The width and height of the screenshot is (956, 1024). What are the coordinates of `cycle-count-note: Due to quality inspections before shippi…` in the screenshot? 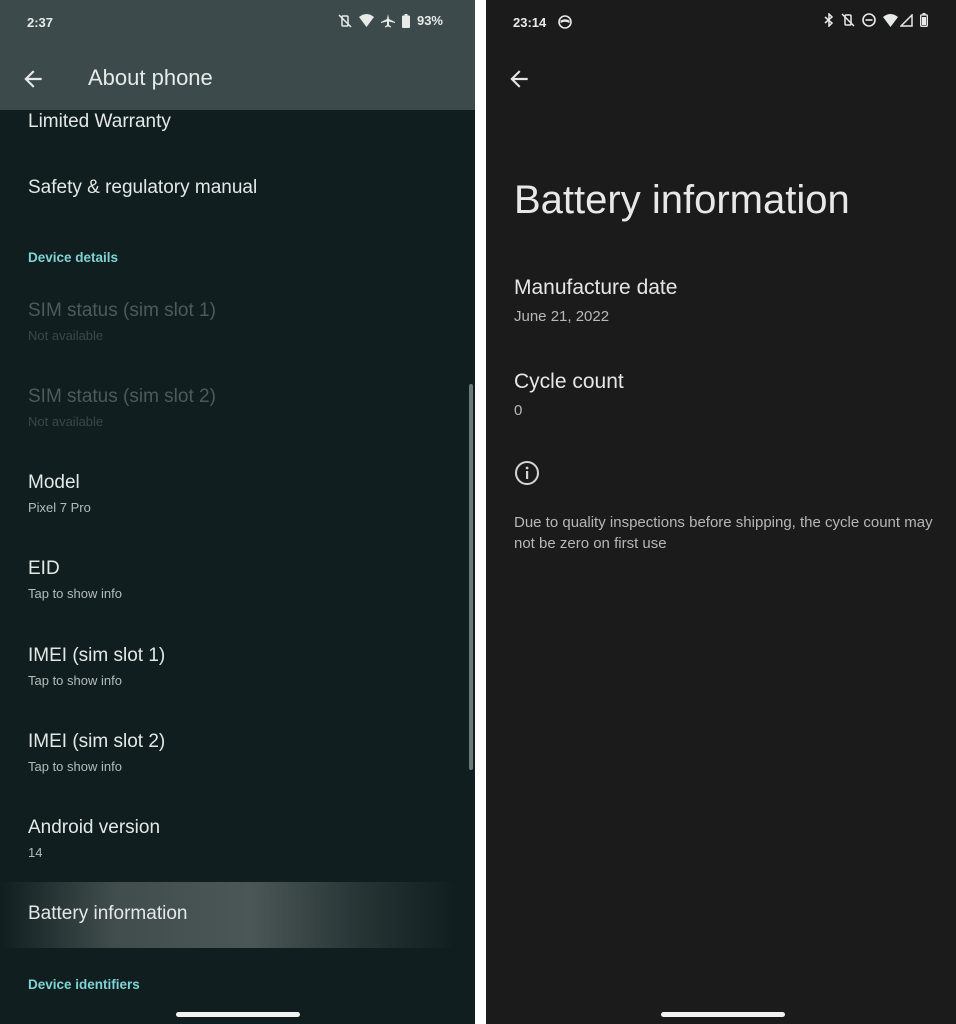 It's located at (723, 533).